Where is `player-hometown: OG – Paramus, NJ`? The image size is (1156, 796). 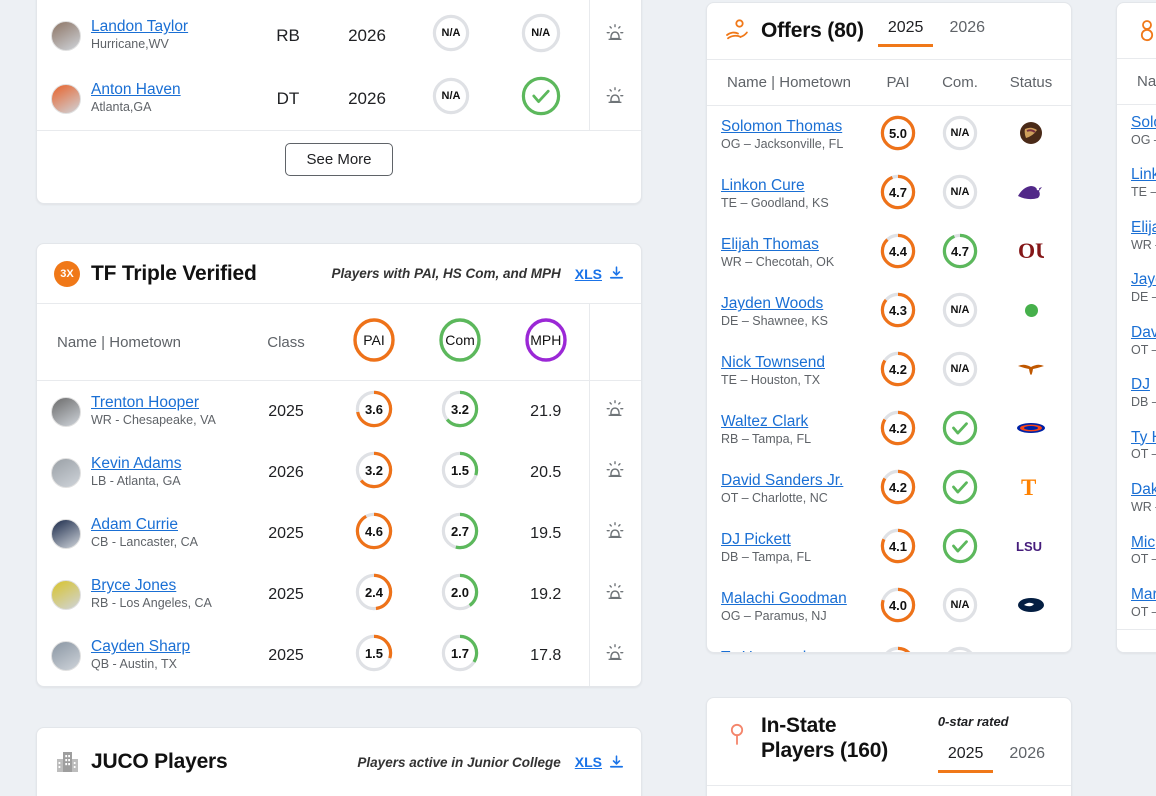
player-hometown: OG – Paramus, NJ is located at coordinates (774, 616).